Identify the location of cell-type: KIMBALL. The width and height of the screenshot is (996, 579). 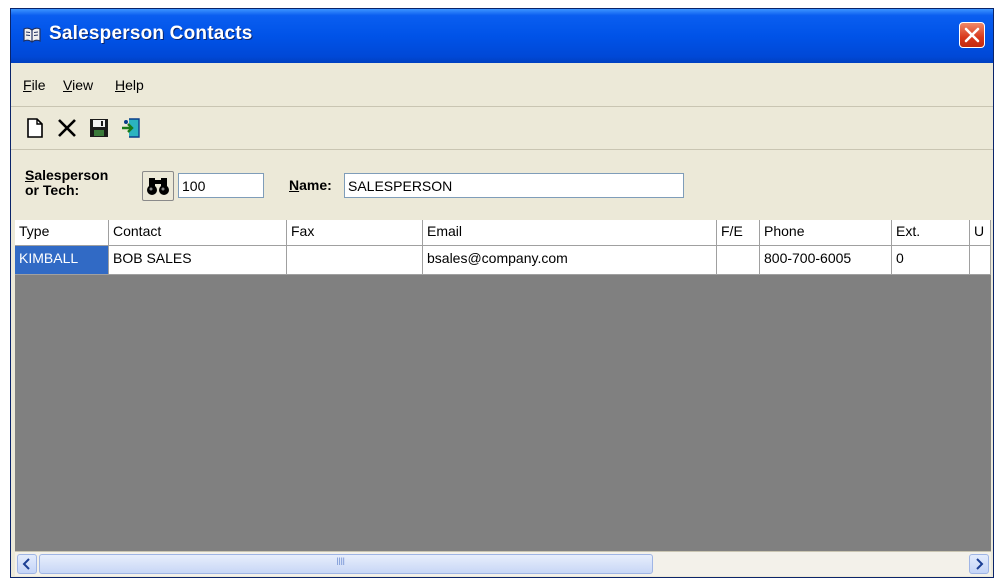
(62, 260).